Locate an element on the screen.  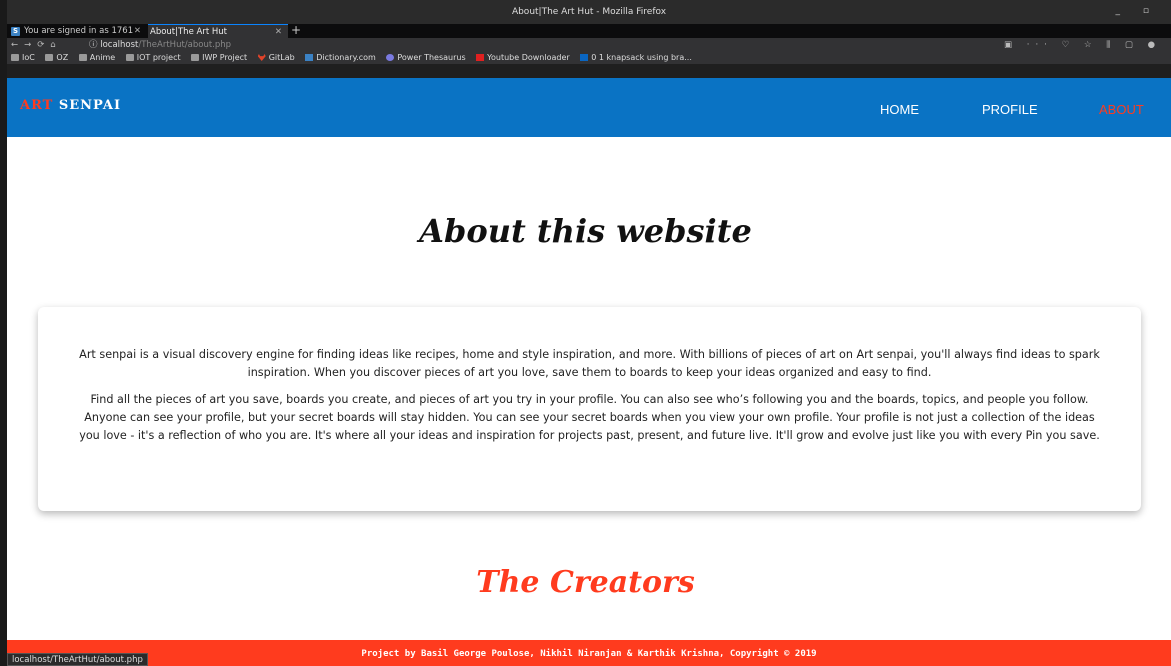
url-bar: ⓘ localhost/TheArtHut/about.php is located at coordinates (160, 45).